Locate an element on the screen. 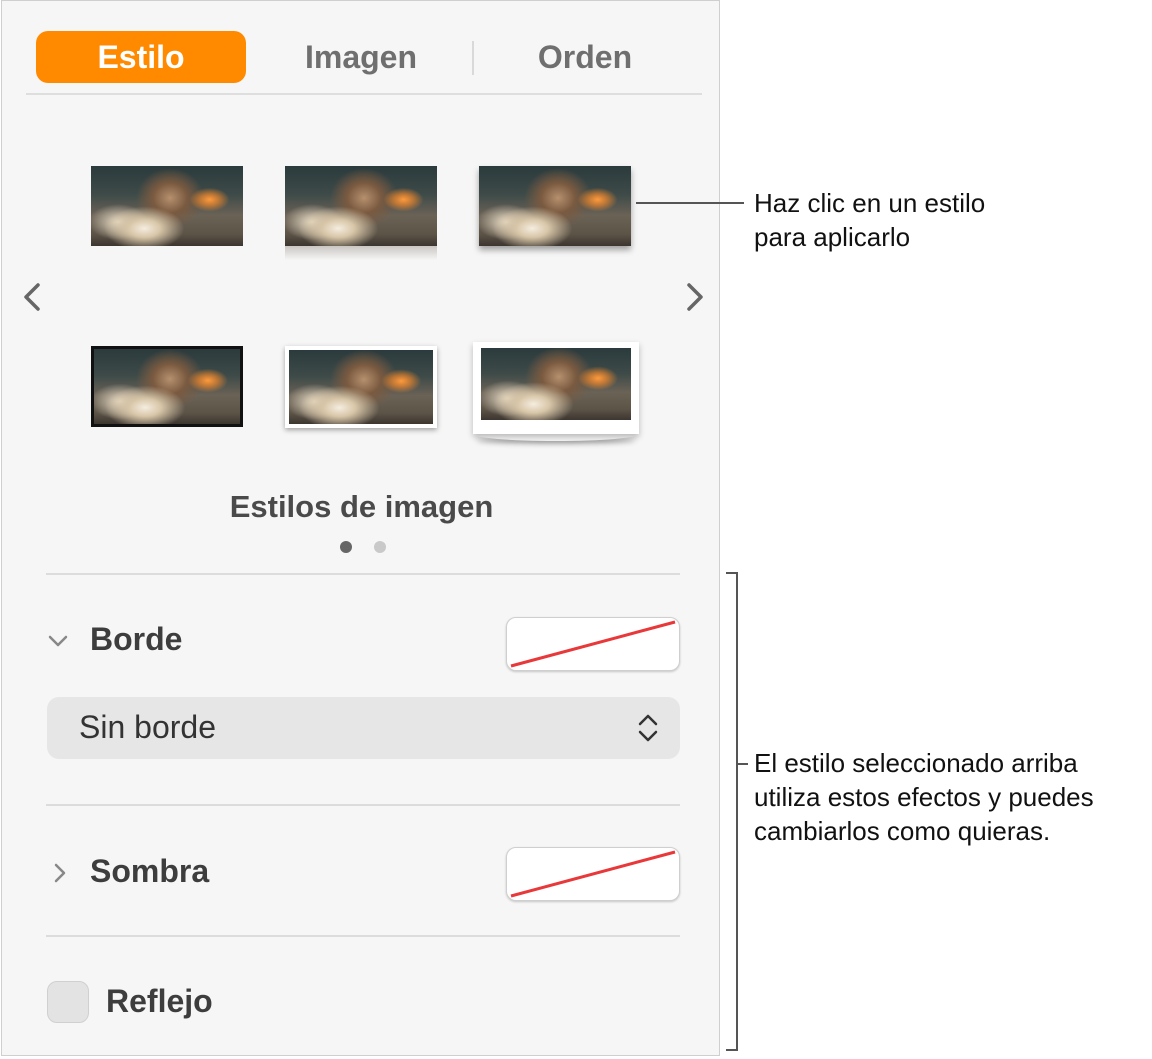 This screenshot has height=1059, width=1152. tab-estilo: Estilo is located at coordinates (141, 57).